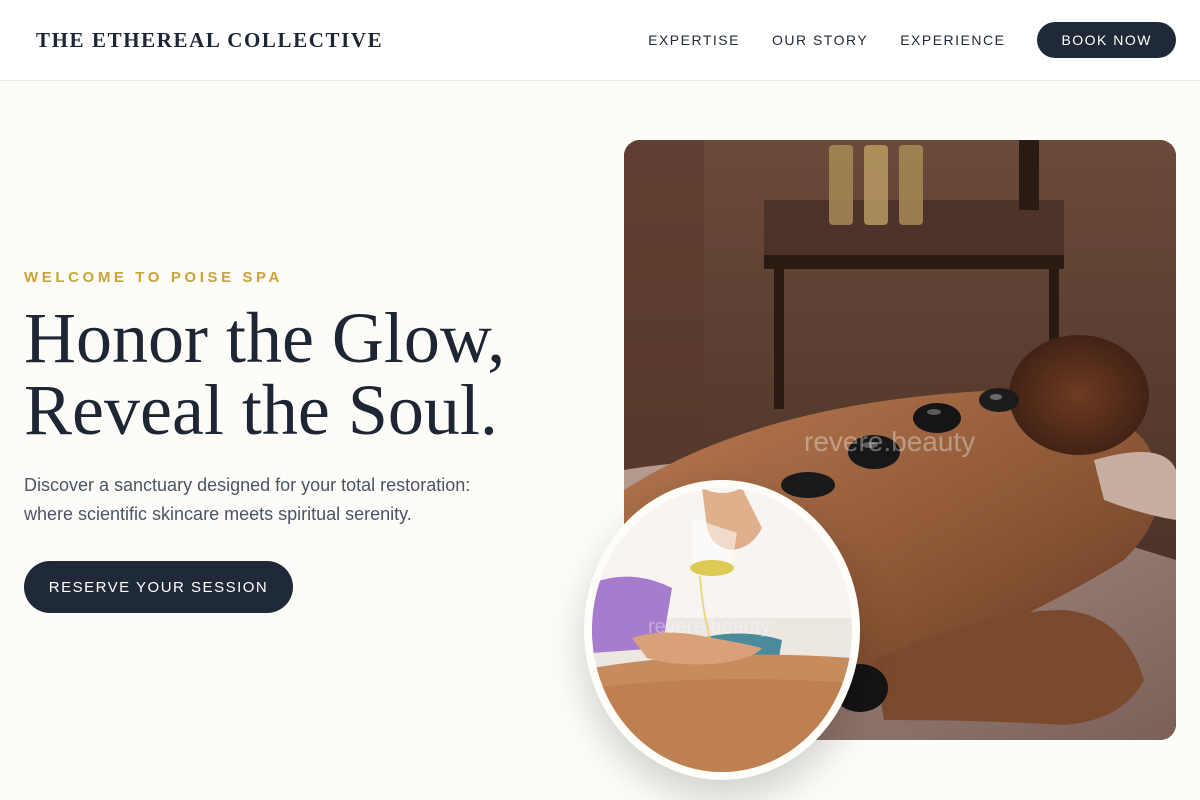 This screenshot has height=800, width=1200. Describe the element at coordinates (1106, 40) in the screenshot. I see `book-now-button: BOOK NOW` at that location.